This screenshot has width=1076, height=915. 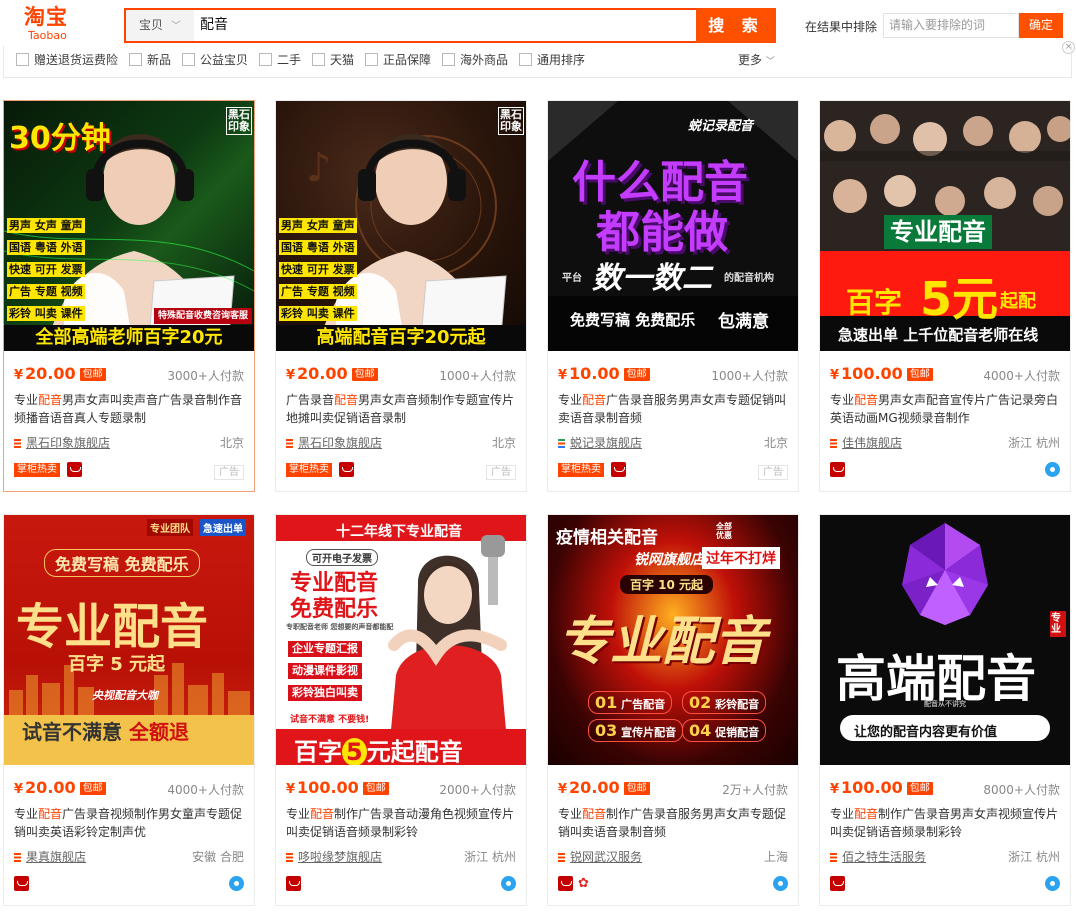 What do you see at coordinates (354, 751) in the screenshot?
I see `bottom-number: 5` at bounding box center [354, 751].